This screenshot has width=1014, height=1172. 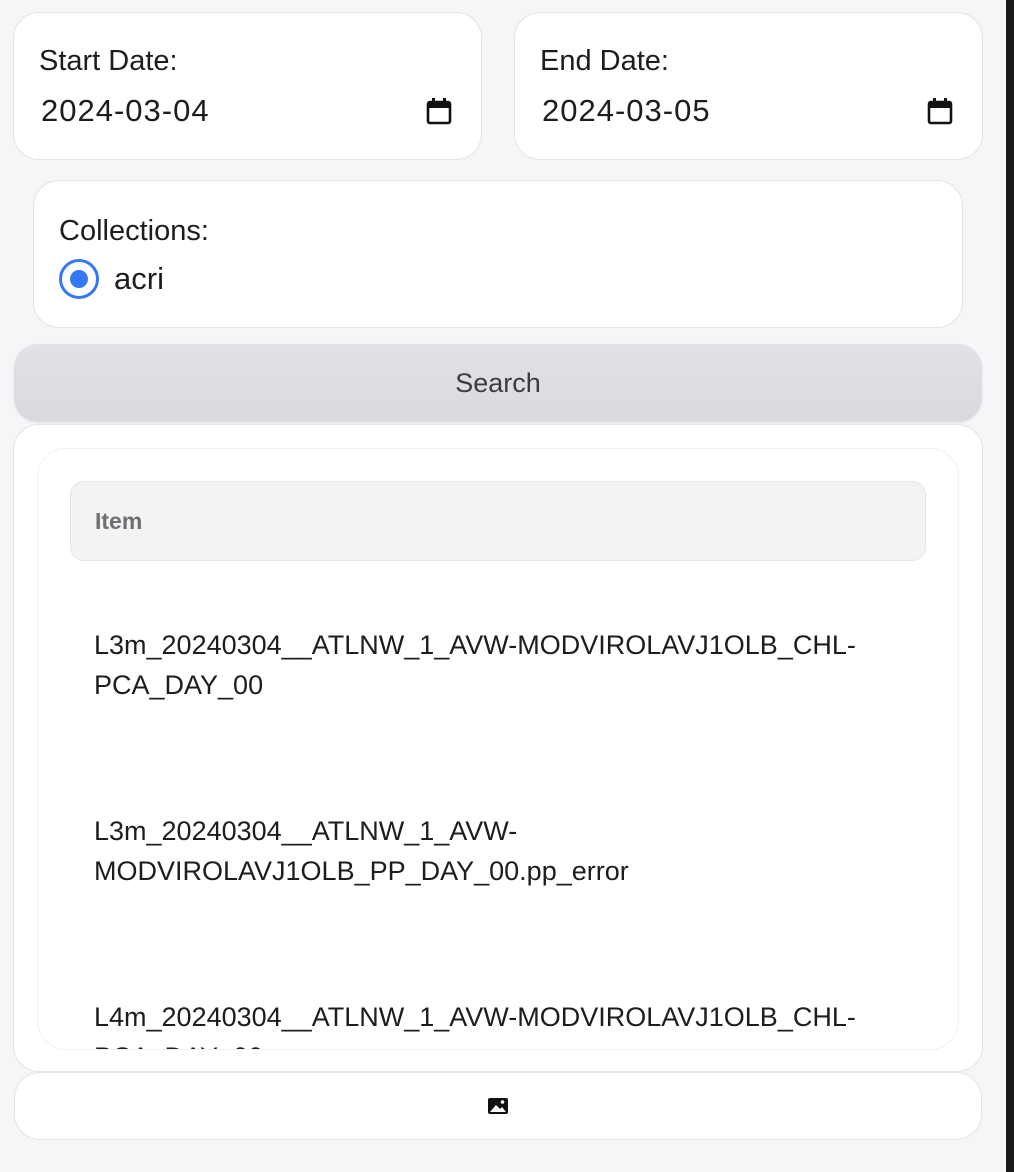 What do you see at coordinates (361, 871) in the screenshot?
I see `row-text-line: MODVIROLAVJ1OLB_PP_DAY_00.pp_error` at bounding box center [361, 871].